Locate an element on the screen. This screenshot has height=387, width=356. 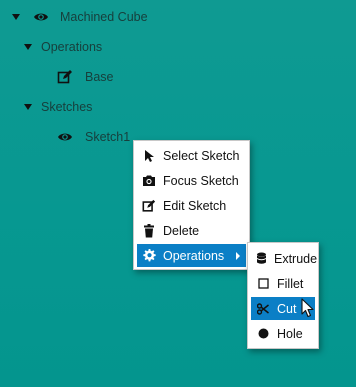
tree-label-base: Base is located at coordinates (99, 77).